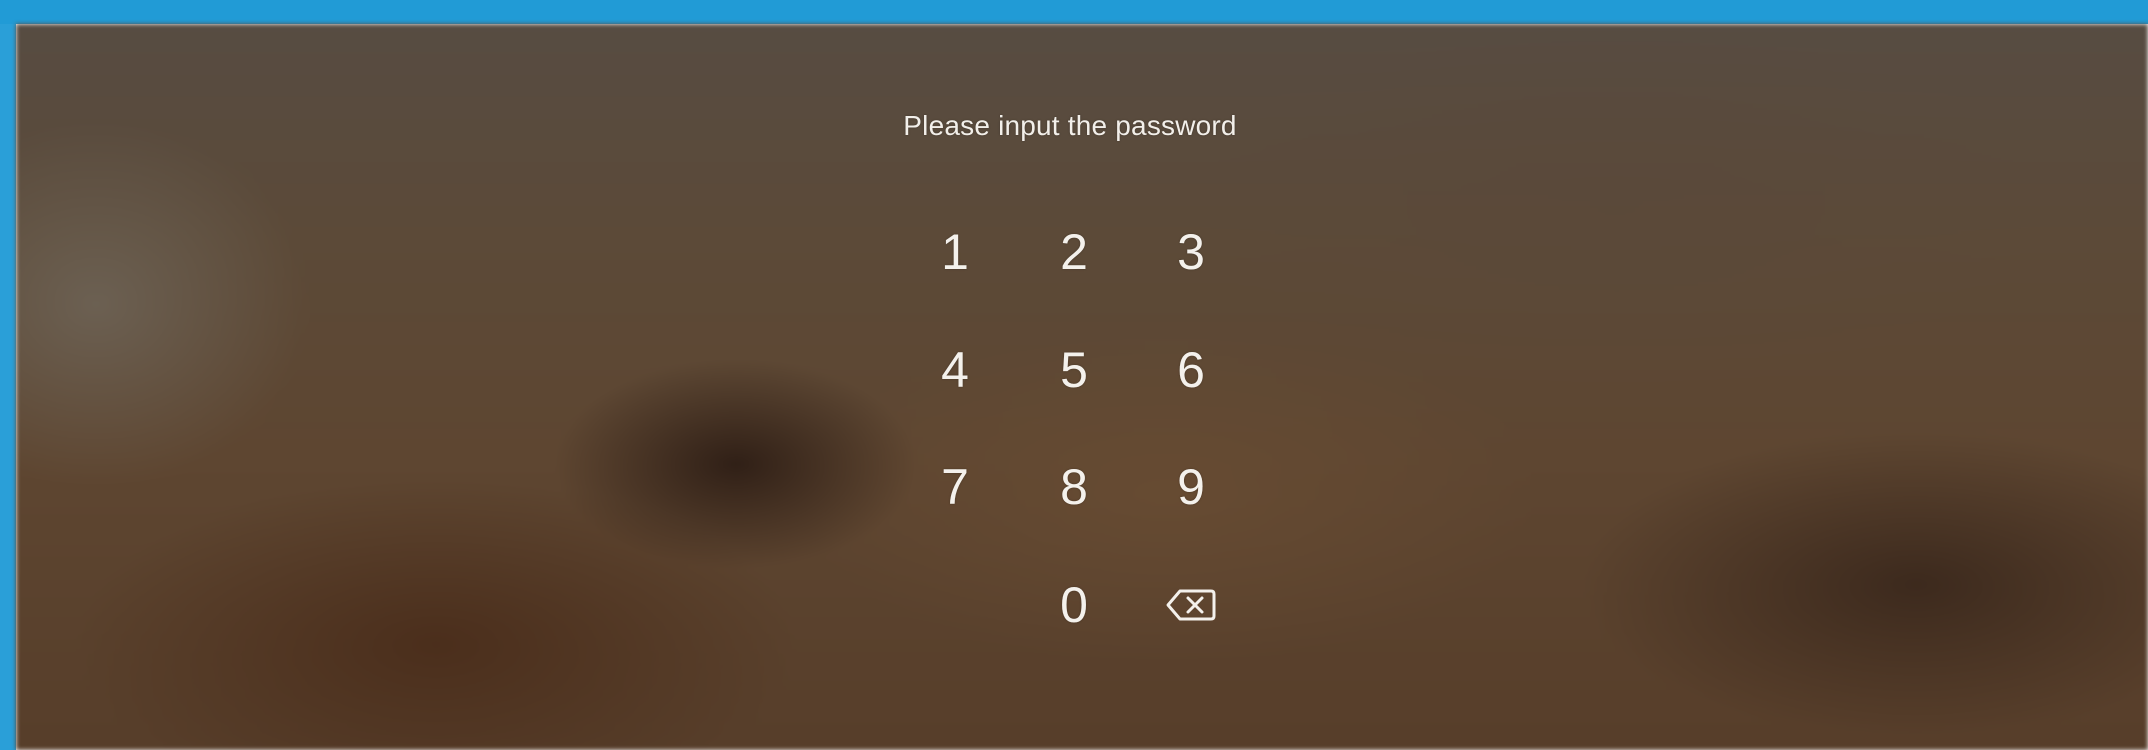 The width and height of the screenshot is (2148, 750). I want to click on keypad-key-9: 9, so click(1191, 487).